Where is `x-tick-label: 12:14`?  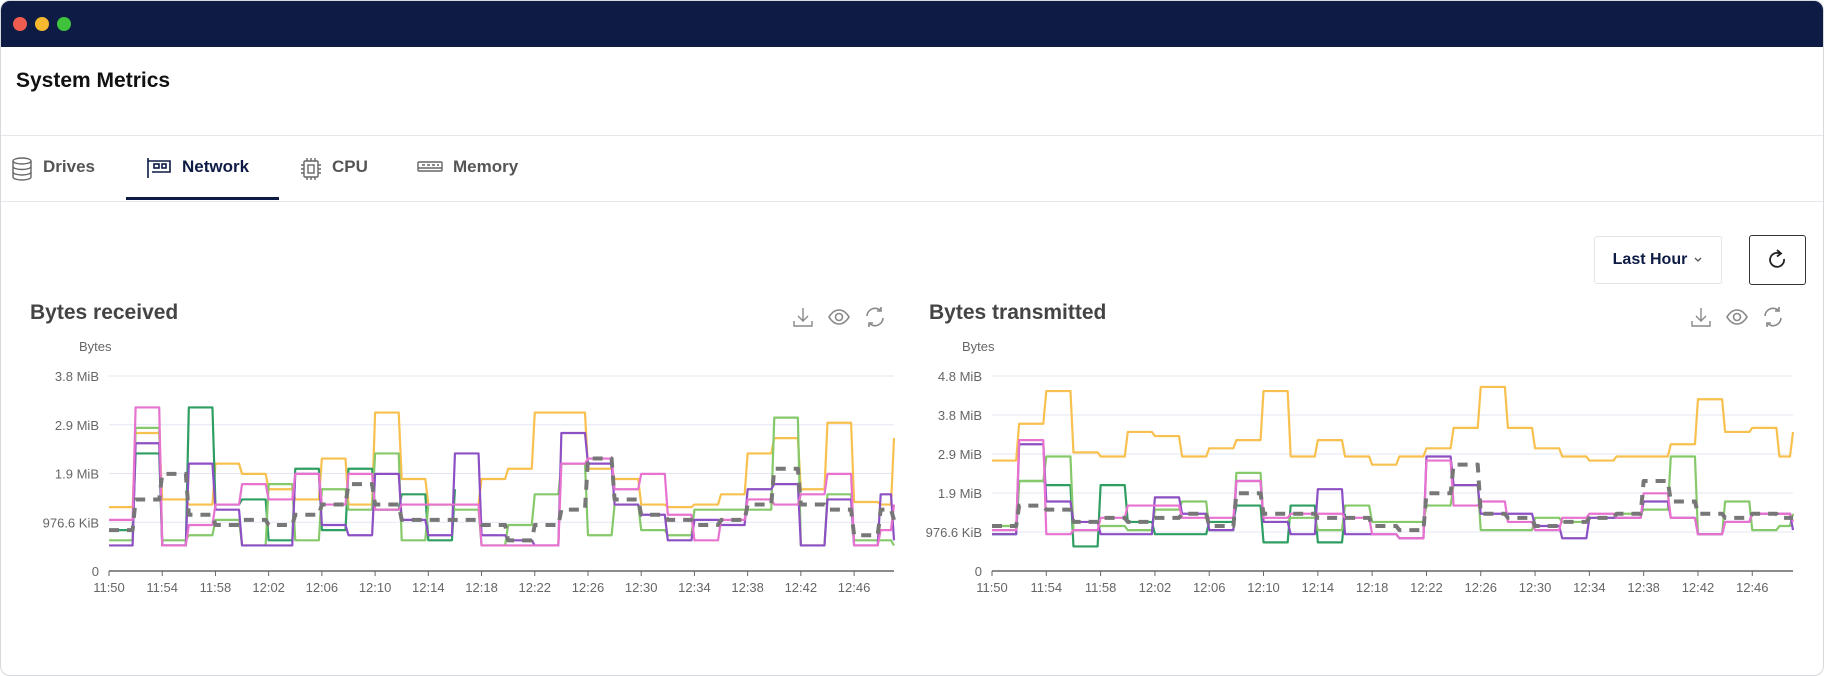
x-tick-label: 12:14 is located at coordinates (1318, 587).